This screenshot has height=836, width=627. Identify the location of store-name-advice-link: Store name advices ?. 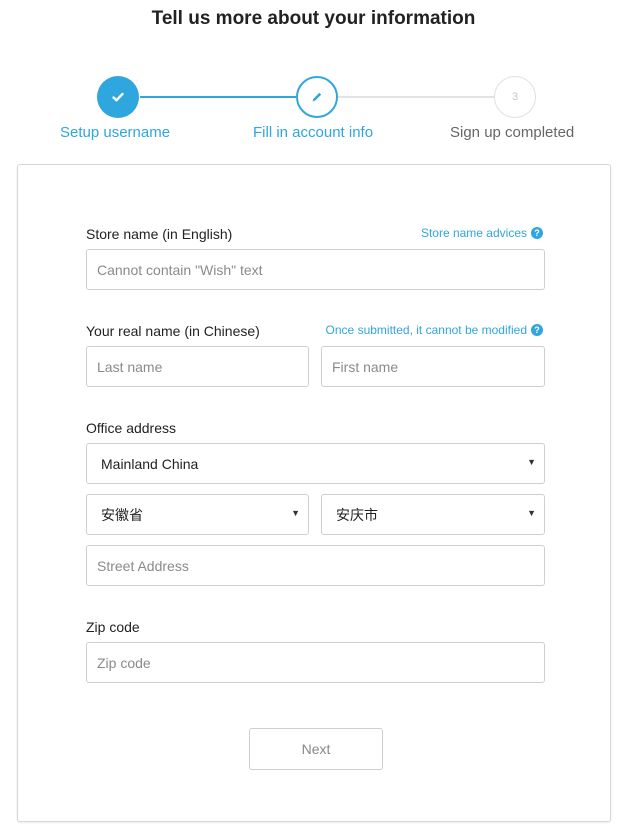
(482, 233).